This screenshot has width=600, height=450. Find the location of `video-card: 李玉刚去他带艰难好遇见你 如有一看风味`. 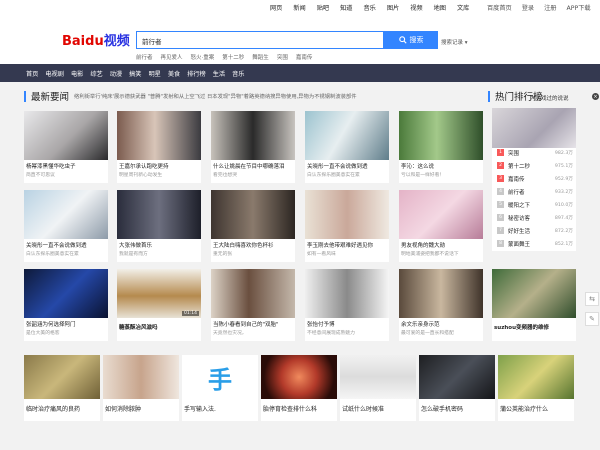

video-card: 李玉刚去他带艰难好遇见你 如有一看风味 is located at coordinates (347, 226).